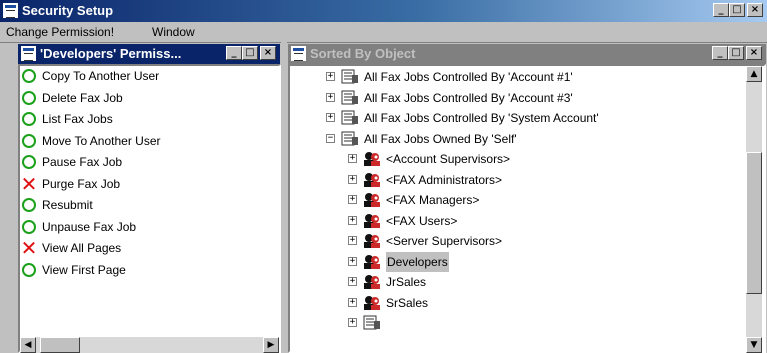 This screenshot has height=353, width=767. Describe the element at coordinates (417, 261) in the screenshot. I see `tree-node-label: Developers` at that location.